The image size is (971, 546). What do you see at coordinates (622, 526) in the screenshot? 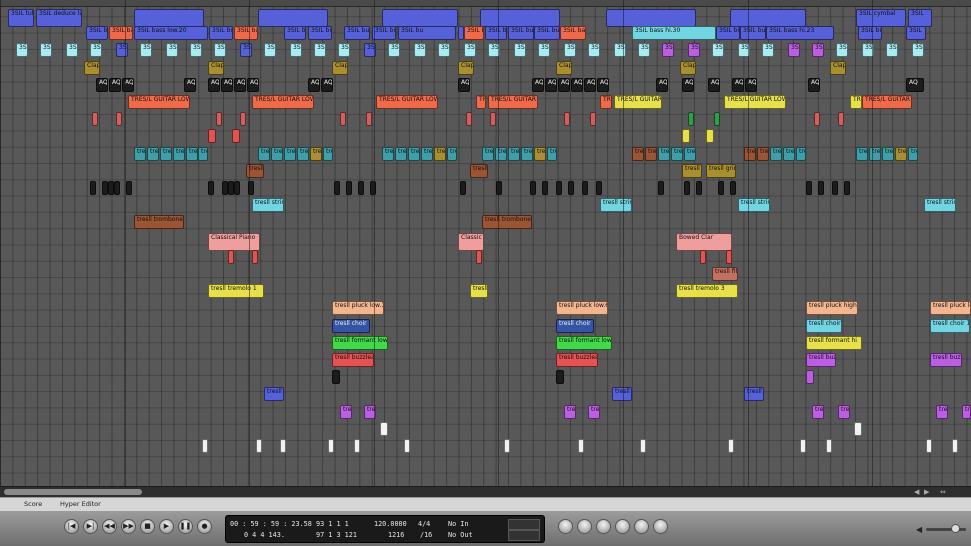
I see `solo-button` at bounding box center [622, 526].